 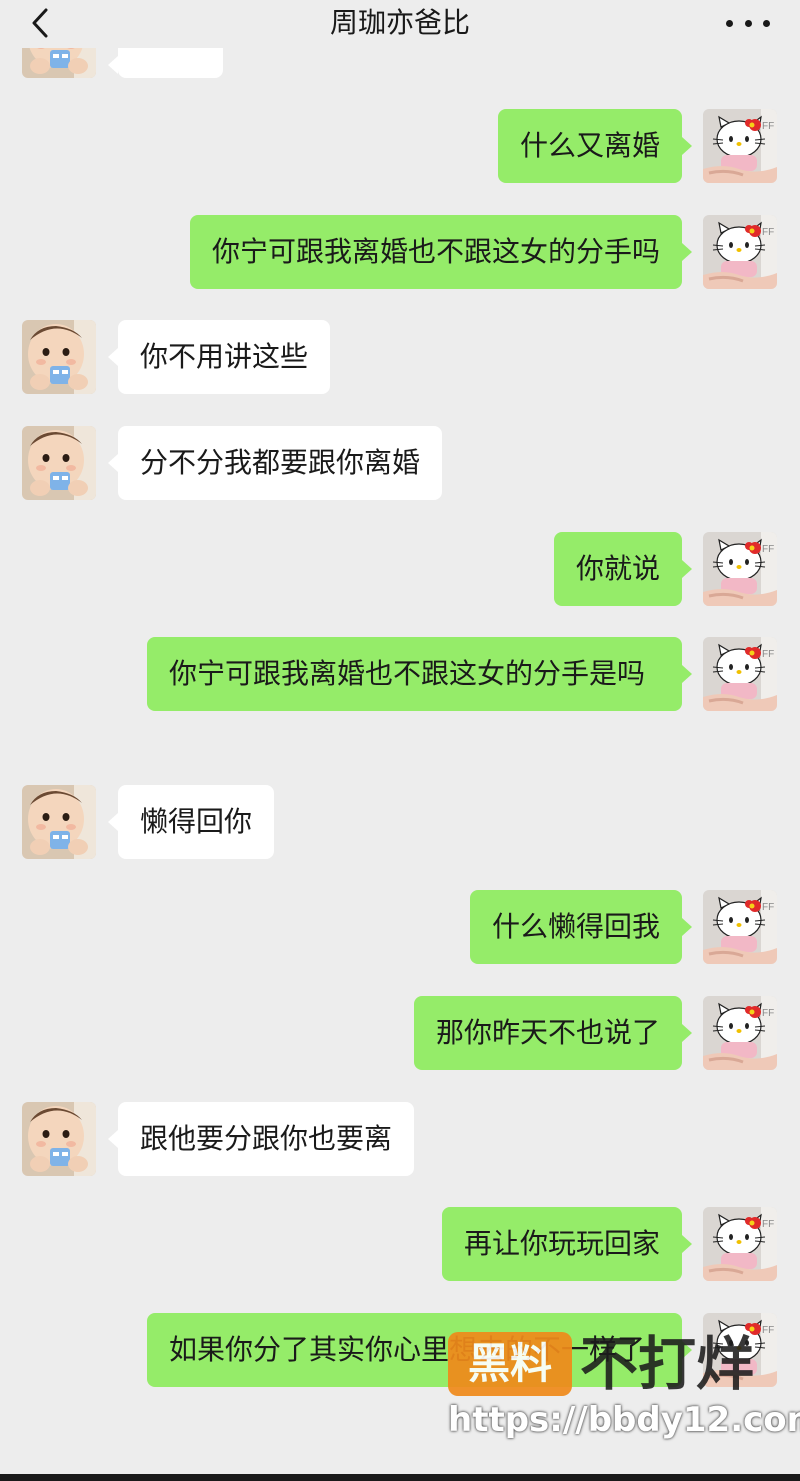 I want to click on message-bubble-outgoing: 什么懒得回我, so click(x=581, y=927).